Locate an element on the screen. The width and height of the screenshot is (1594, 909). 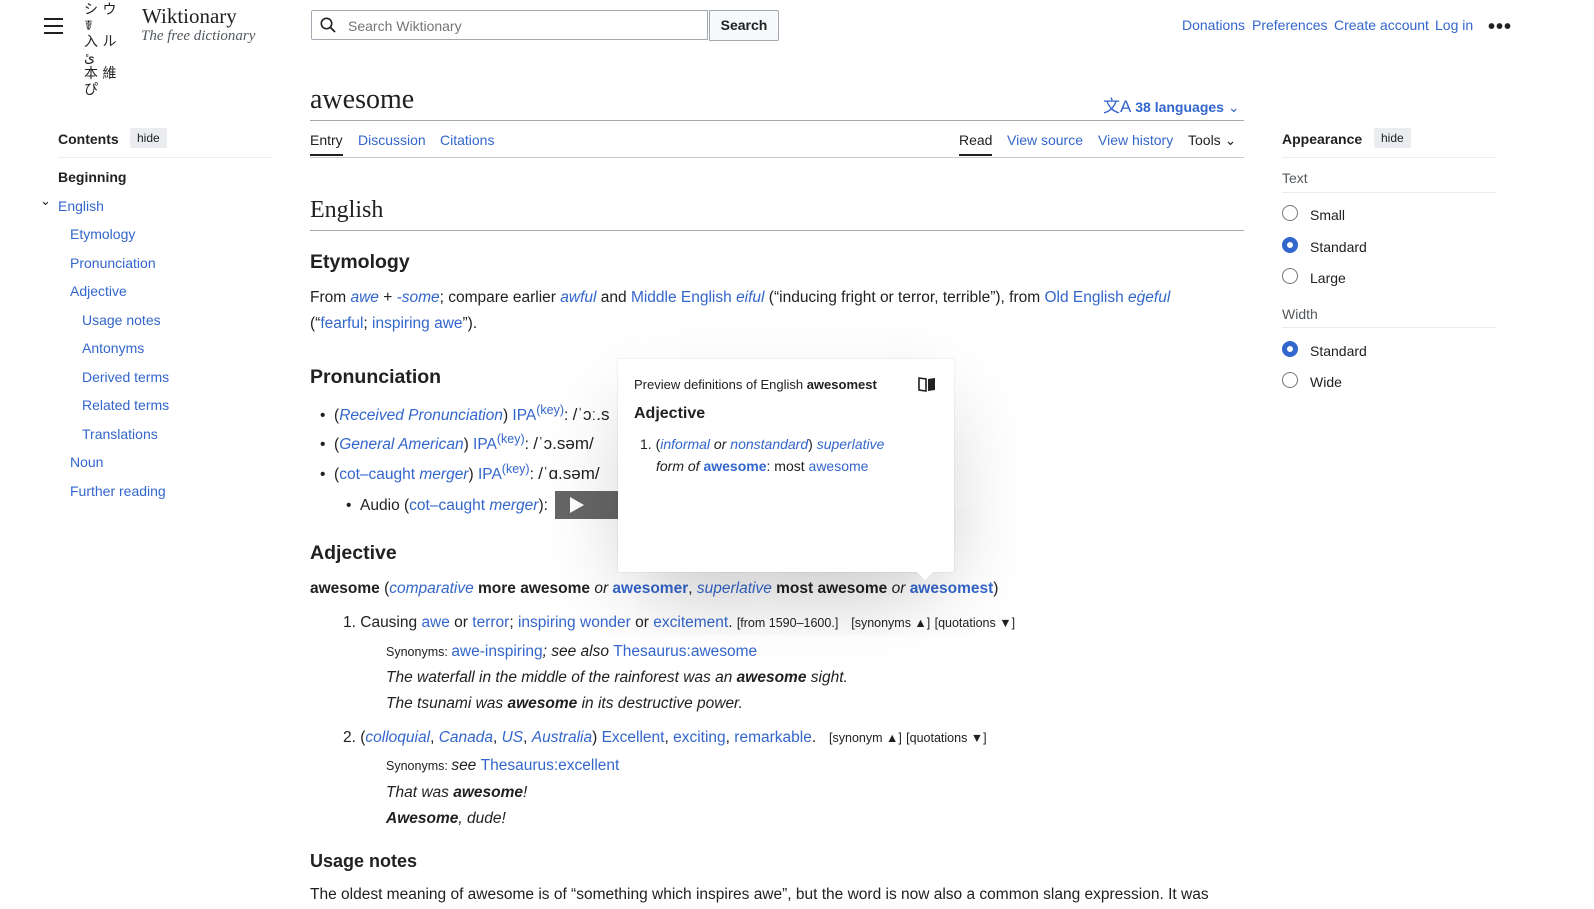
link-excellent: Excellent is located at coordinates (633, 737).